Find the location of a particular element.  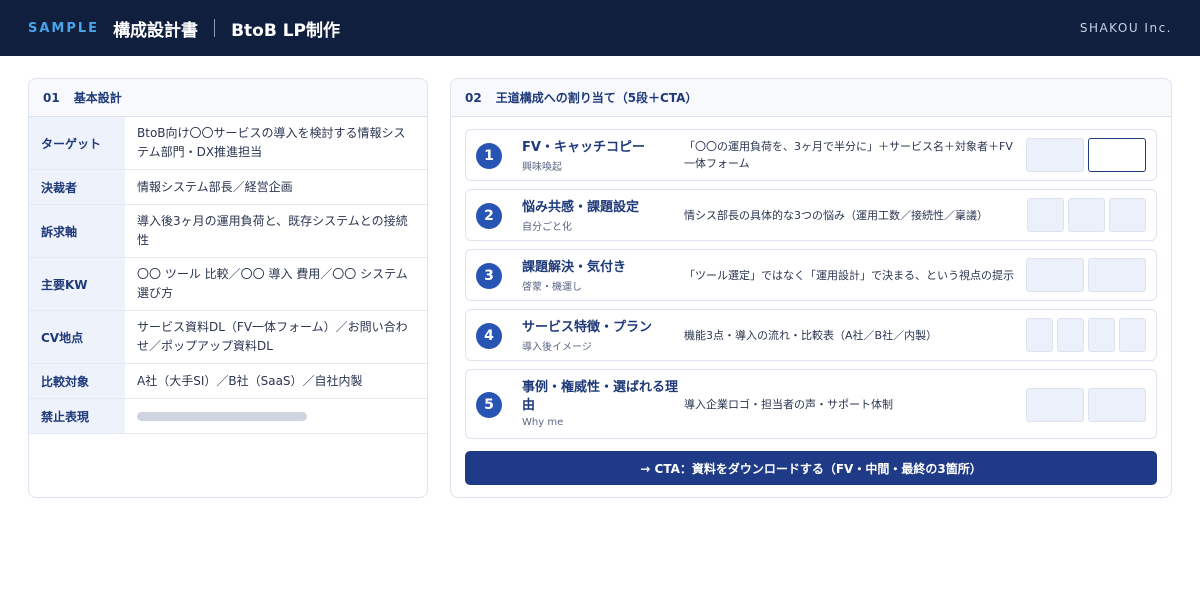

row-value: 情報システム部長／経営企画 is located at coordinates (215, 186).